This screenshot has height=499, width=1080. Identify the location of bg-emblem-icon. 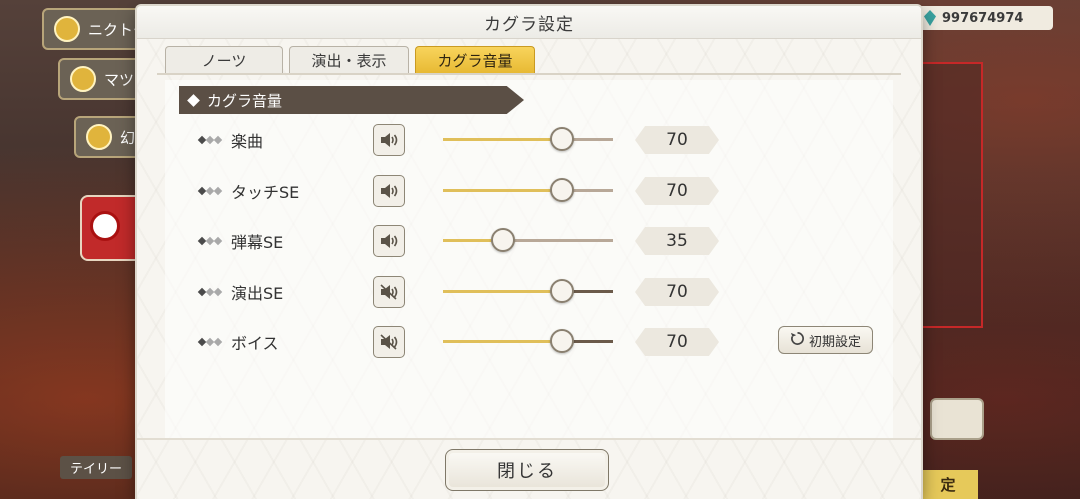
(105, 226).